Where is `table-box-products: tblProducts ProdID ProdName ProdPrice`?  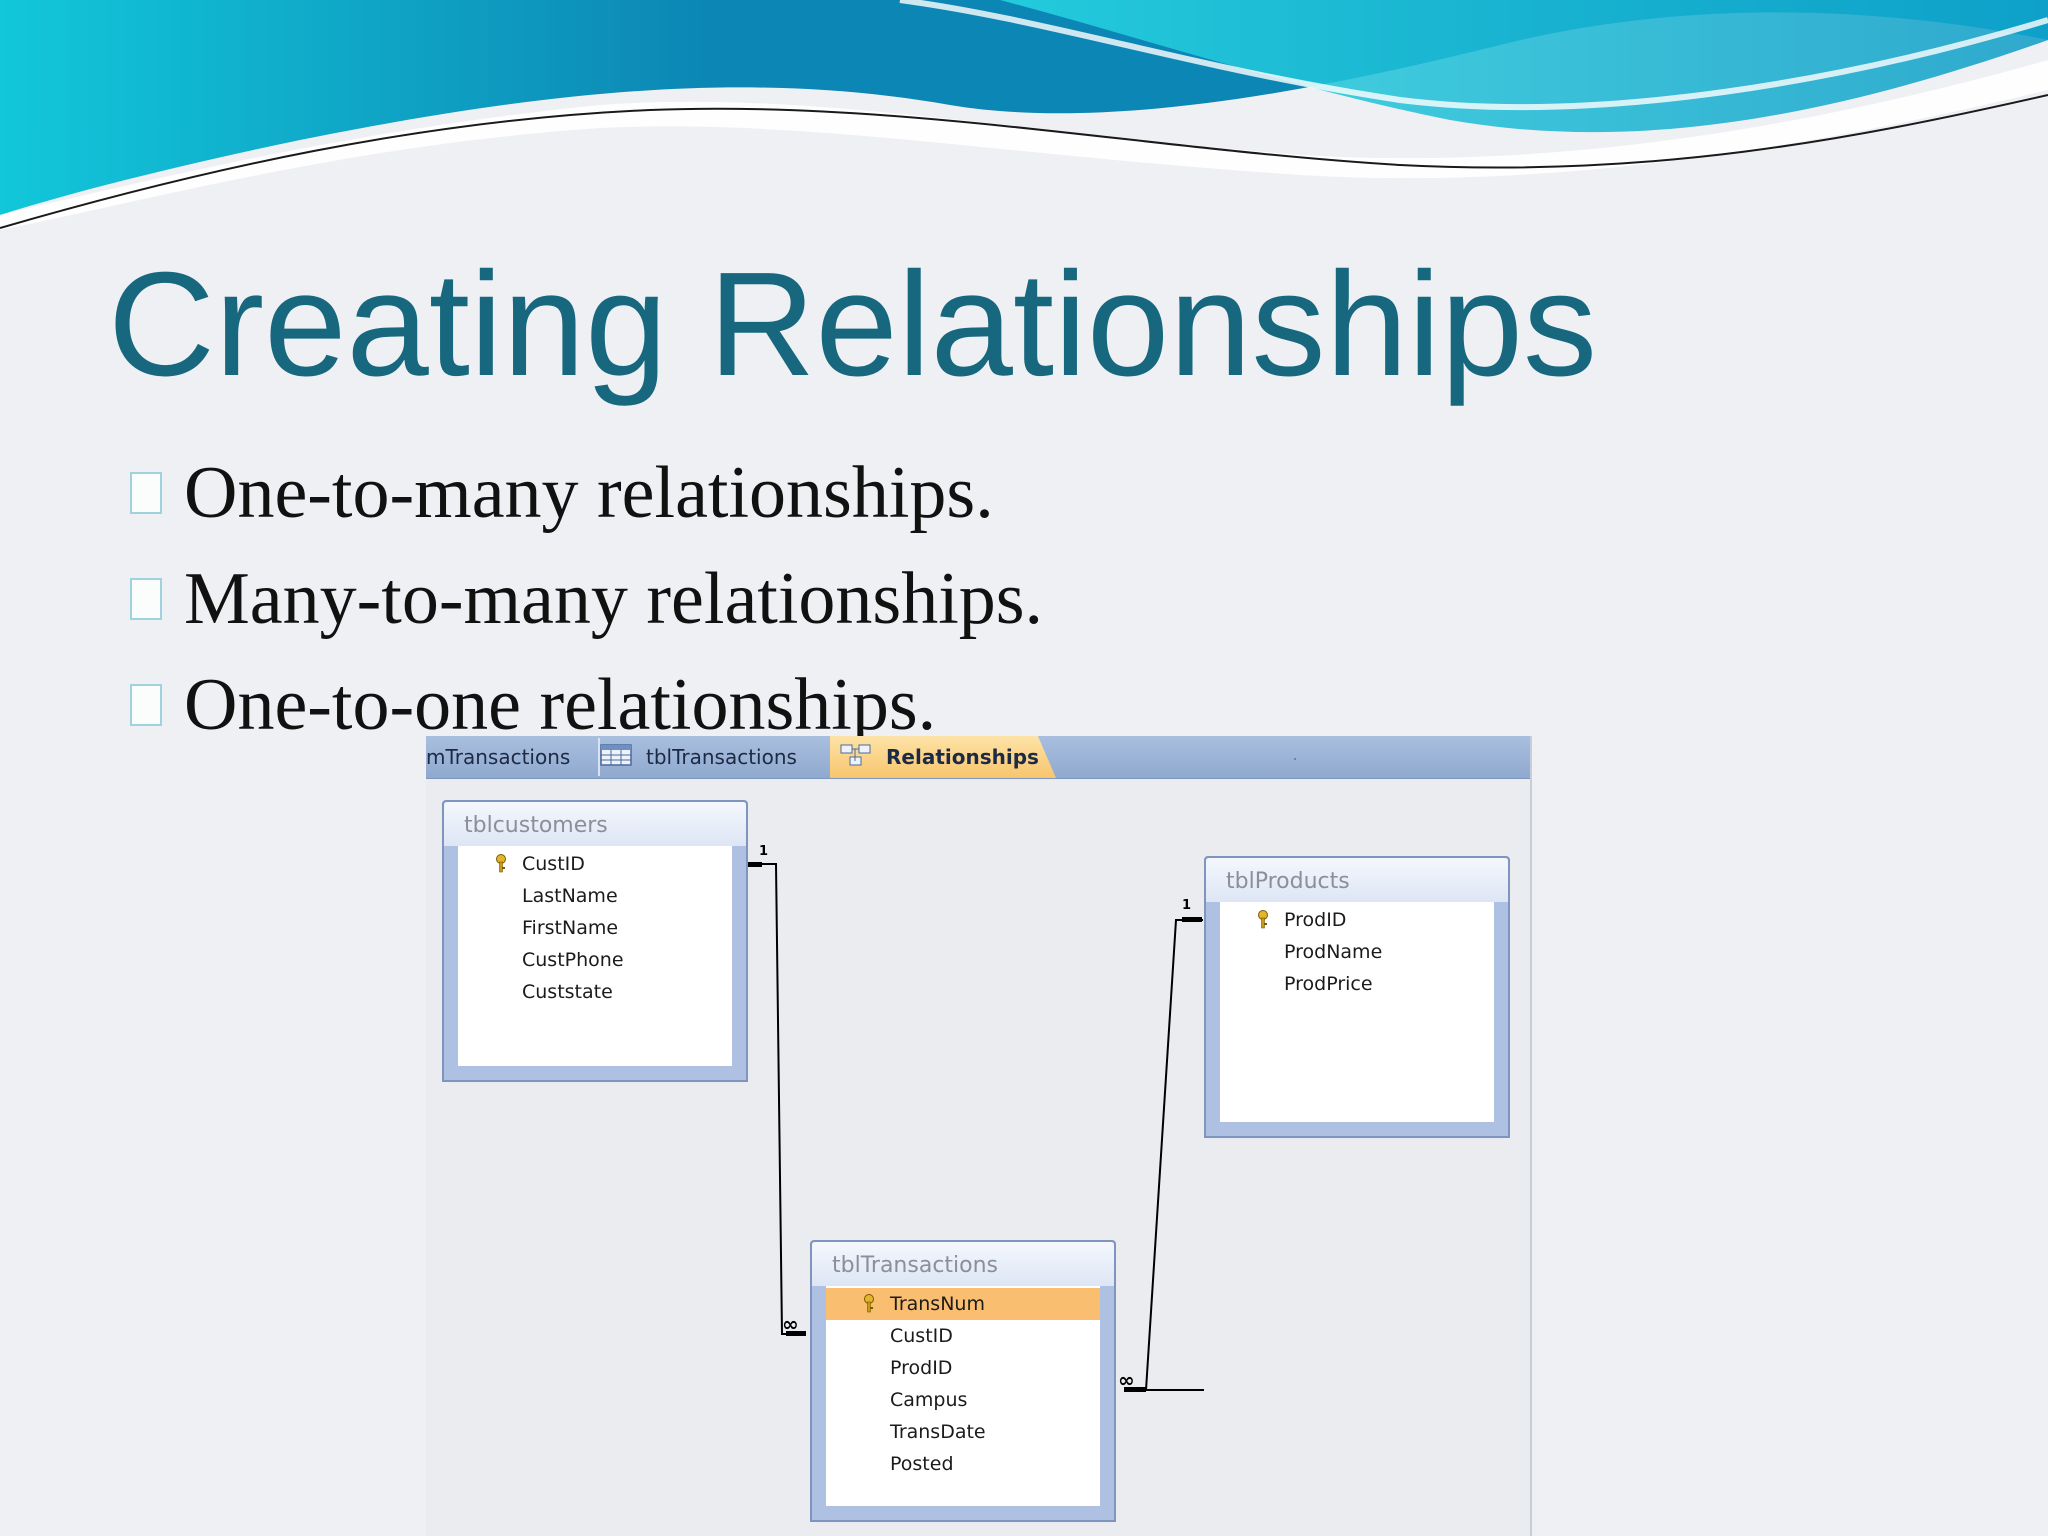 table-box-products: tblProducts ProdID ProdName ProdPrice is located at coordinates (1357, 997).